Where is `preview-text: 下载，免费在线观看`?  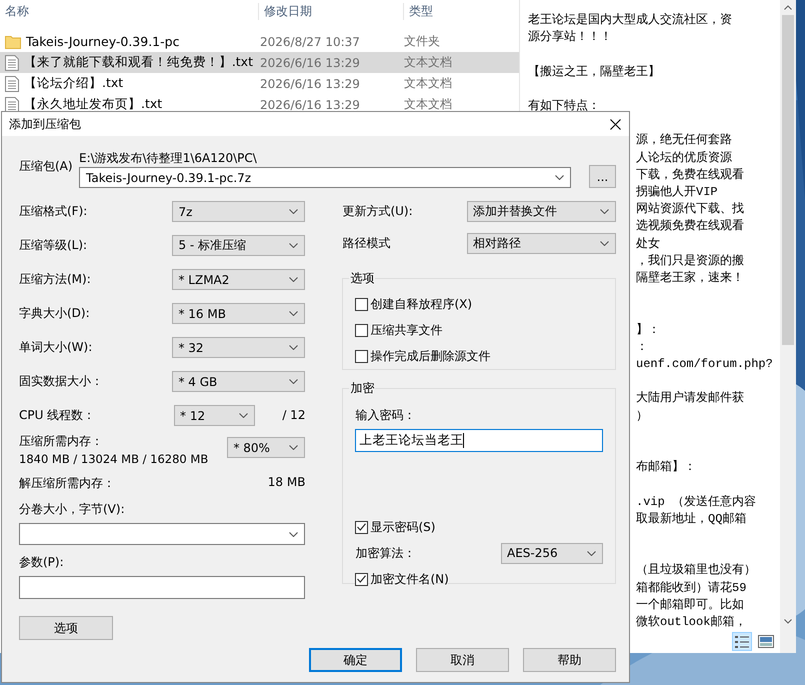 preview-text: 下载，免费在线观看 is located at coordinates (690, 175).